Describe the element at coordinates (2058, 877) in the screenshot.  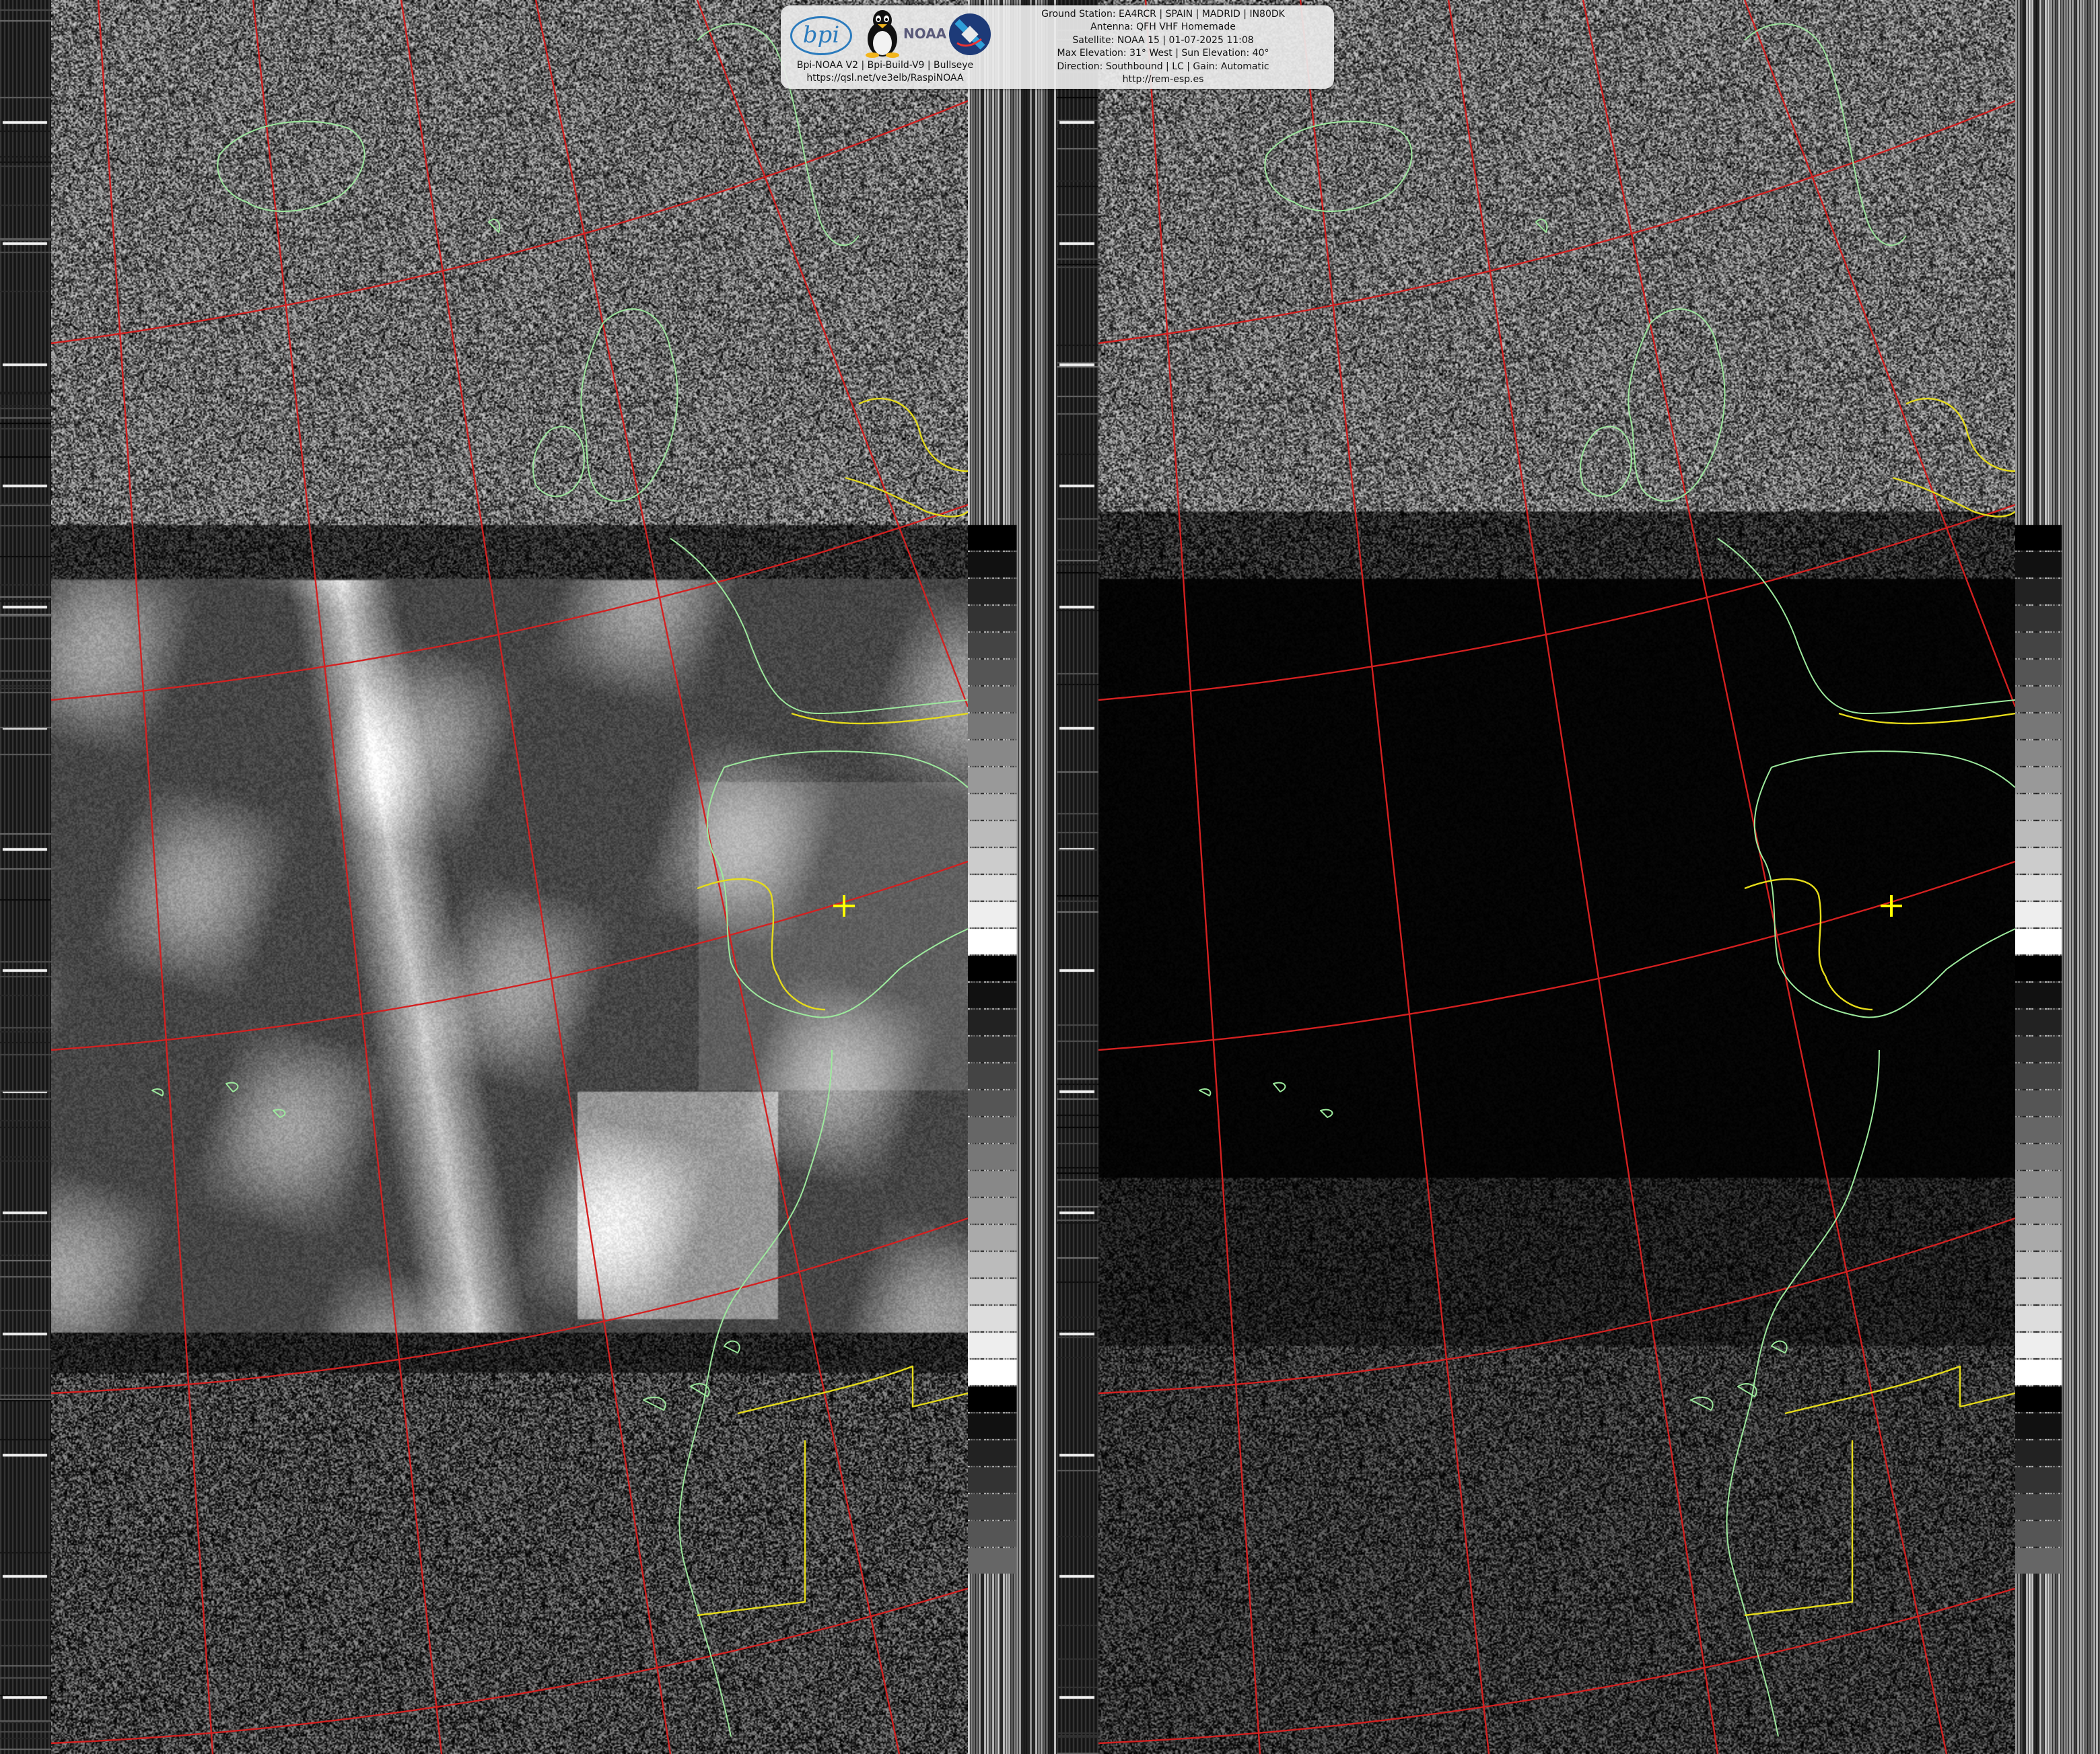
I see `telemetry-strip-right` at that location.